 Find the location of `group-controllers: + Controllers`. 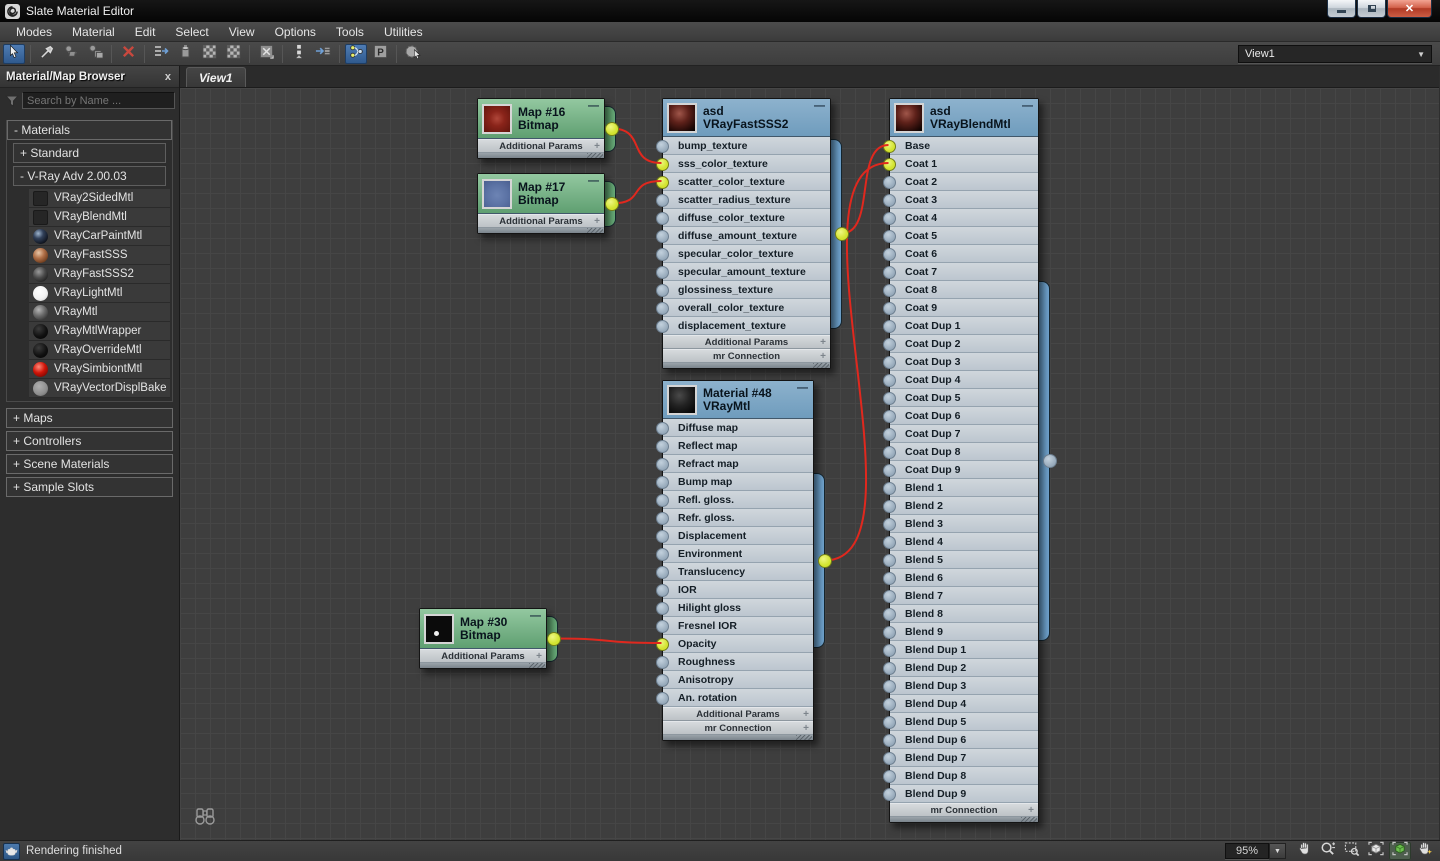

group-controllers: + Controllers is located at coordinates (89, 441).